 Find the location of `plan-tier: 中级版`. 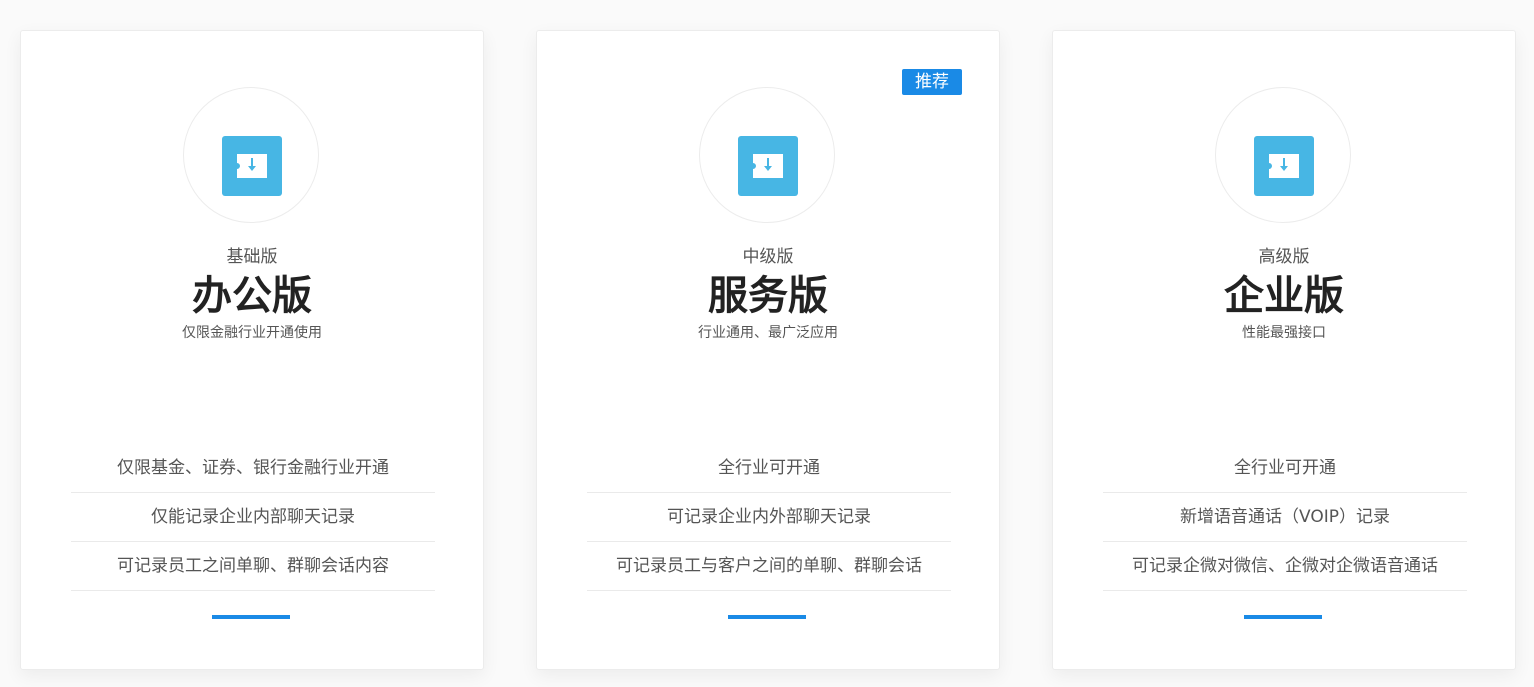

plan-tier: 中级版 is located at coordinates (768, 257).